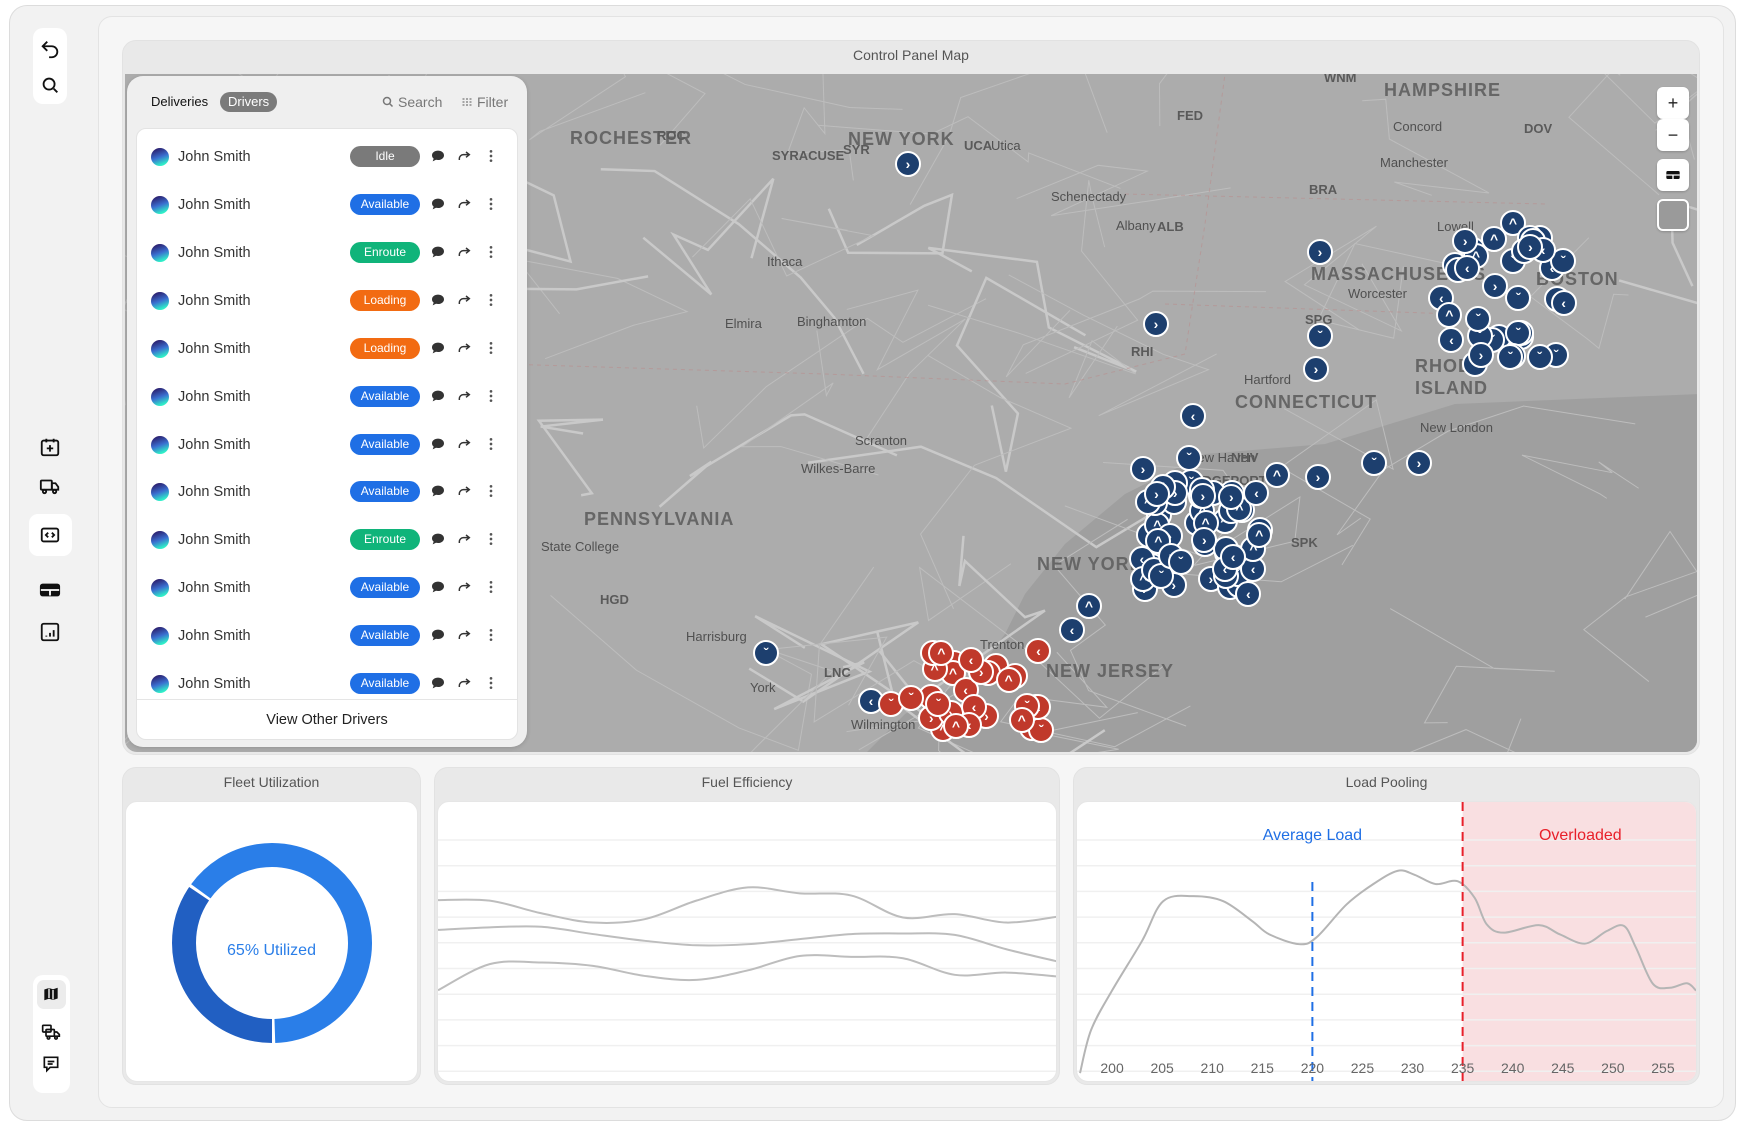  What do you see at coordinates (327, 157) in the screenshot?
I see `driver-row: John Smith Idle` at bounding box center [327, 157].